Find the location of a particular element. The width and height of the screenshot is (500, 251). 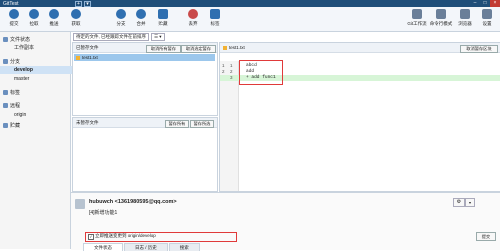

tab-file-status: 文件状态 is located at coordinates (103, 247).